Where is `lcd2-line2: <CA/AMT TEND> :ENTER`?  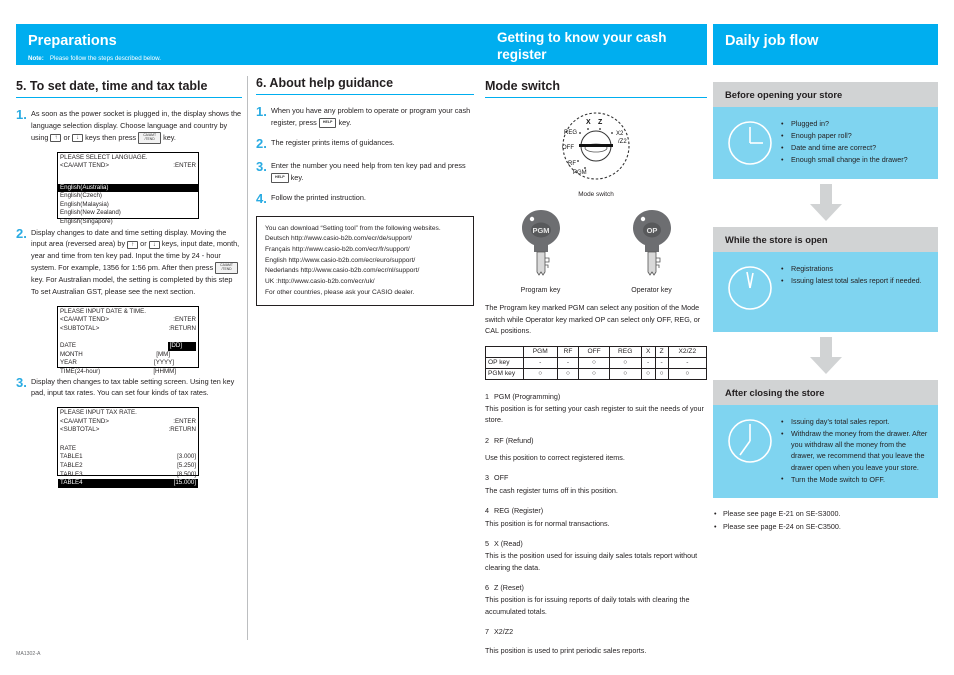
lcd2-line2: <CA/AMT TEND> :ENTER is located at coordinates (128, 320).